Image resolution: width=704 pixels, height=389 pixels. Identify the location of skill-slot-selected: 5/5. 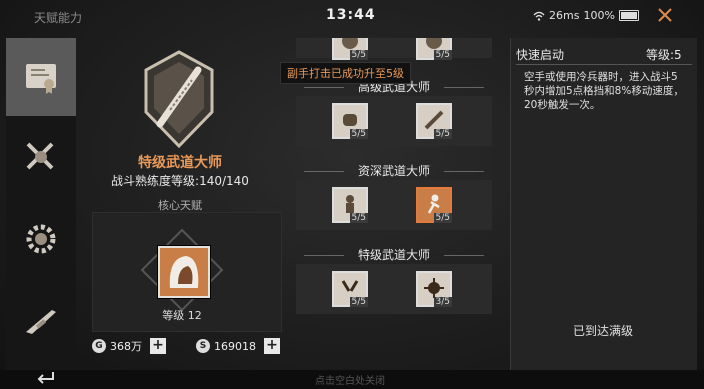
(434, 205).